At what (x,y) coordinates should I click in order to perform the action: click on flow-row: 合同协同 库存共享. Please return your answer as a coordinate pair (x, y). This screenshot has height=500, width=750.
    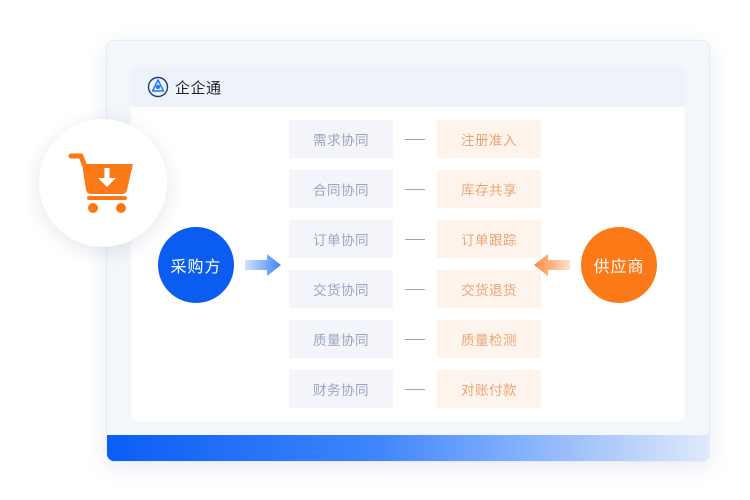
    Looking at the image, I should click on (415, 189).